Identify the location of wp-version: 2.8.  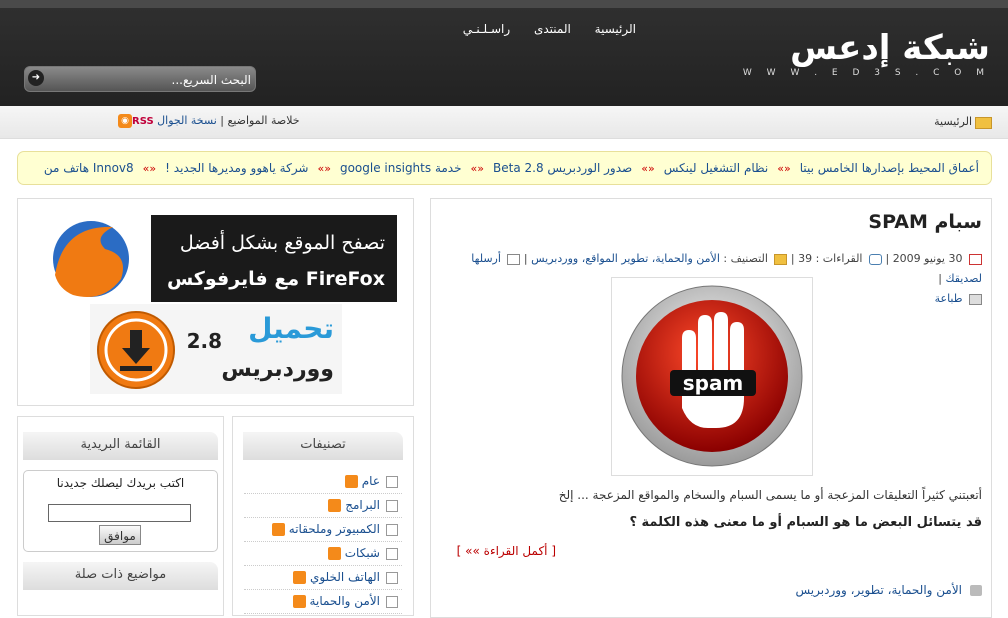
(204, 341).